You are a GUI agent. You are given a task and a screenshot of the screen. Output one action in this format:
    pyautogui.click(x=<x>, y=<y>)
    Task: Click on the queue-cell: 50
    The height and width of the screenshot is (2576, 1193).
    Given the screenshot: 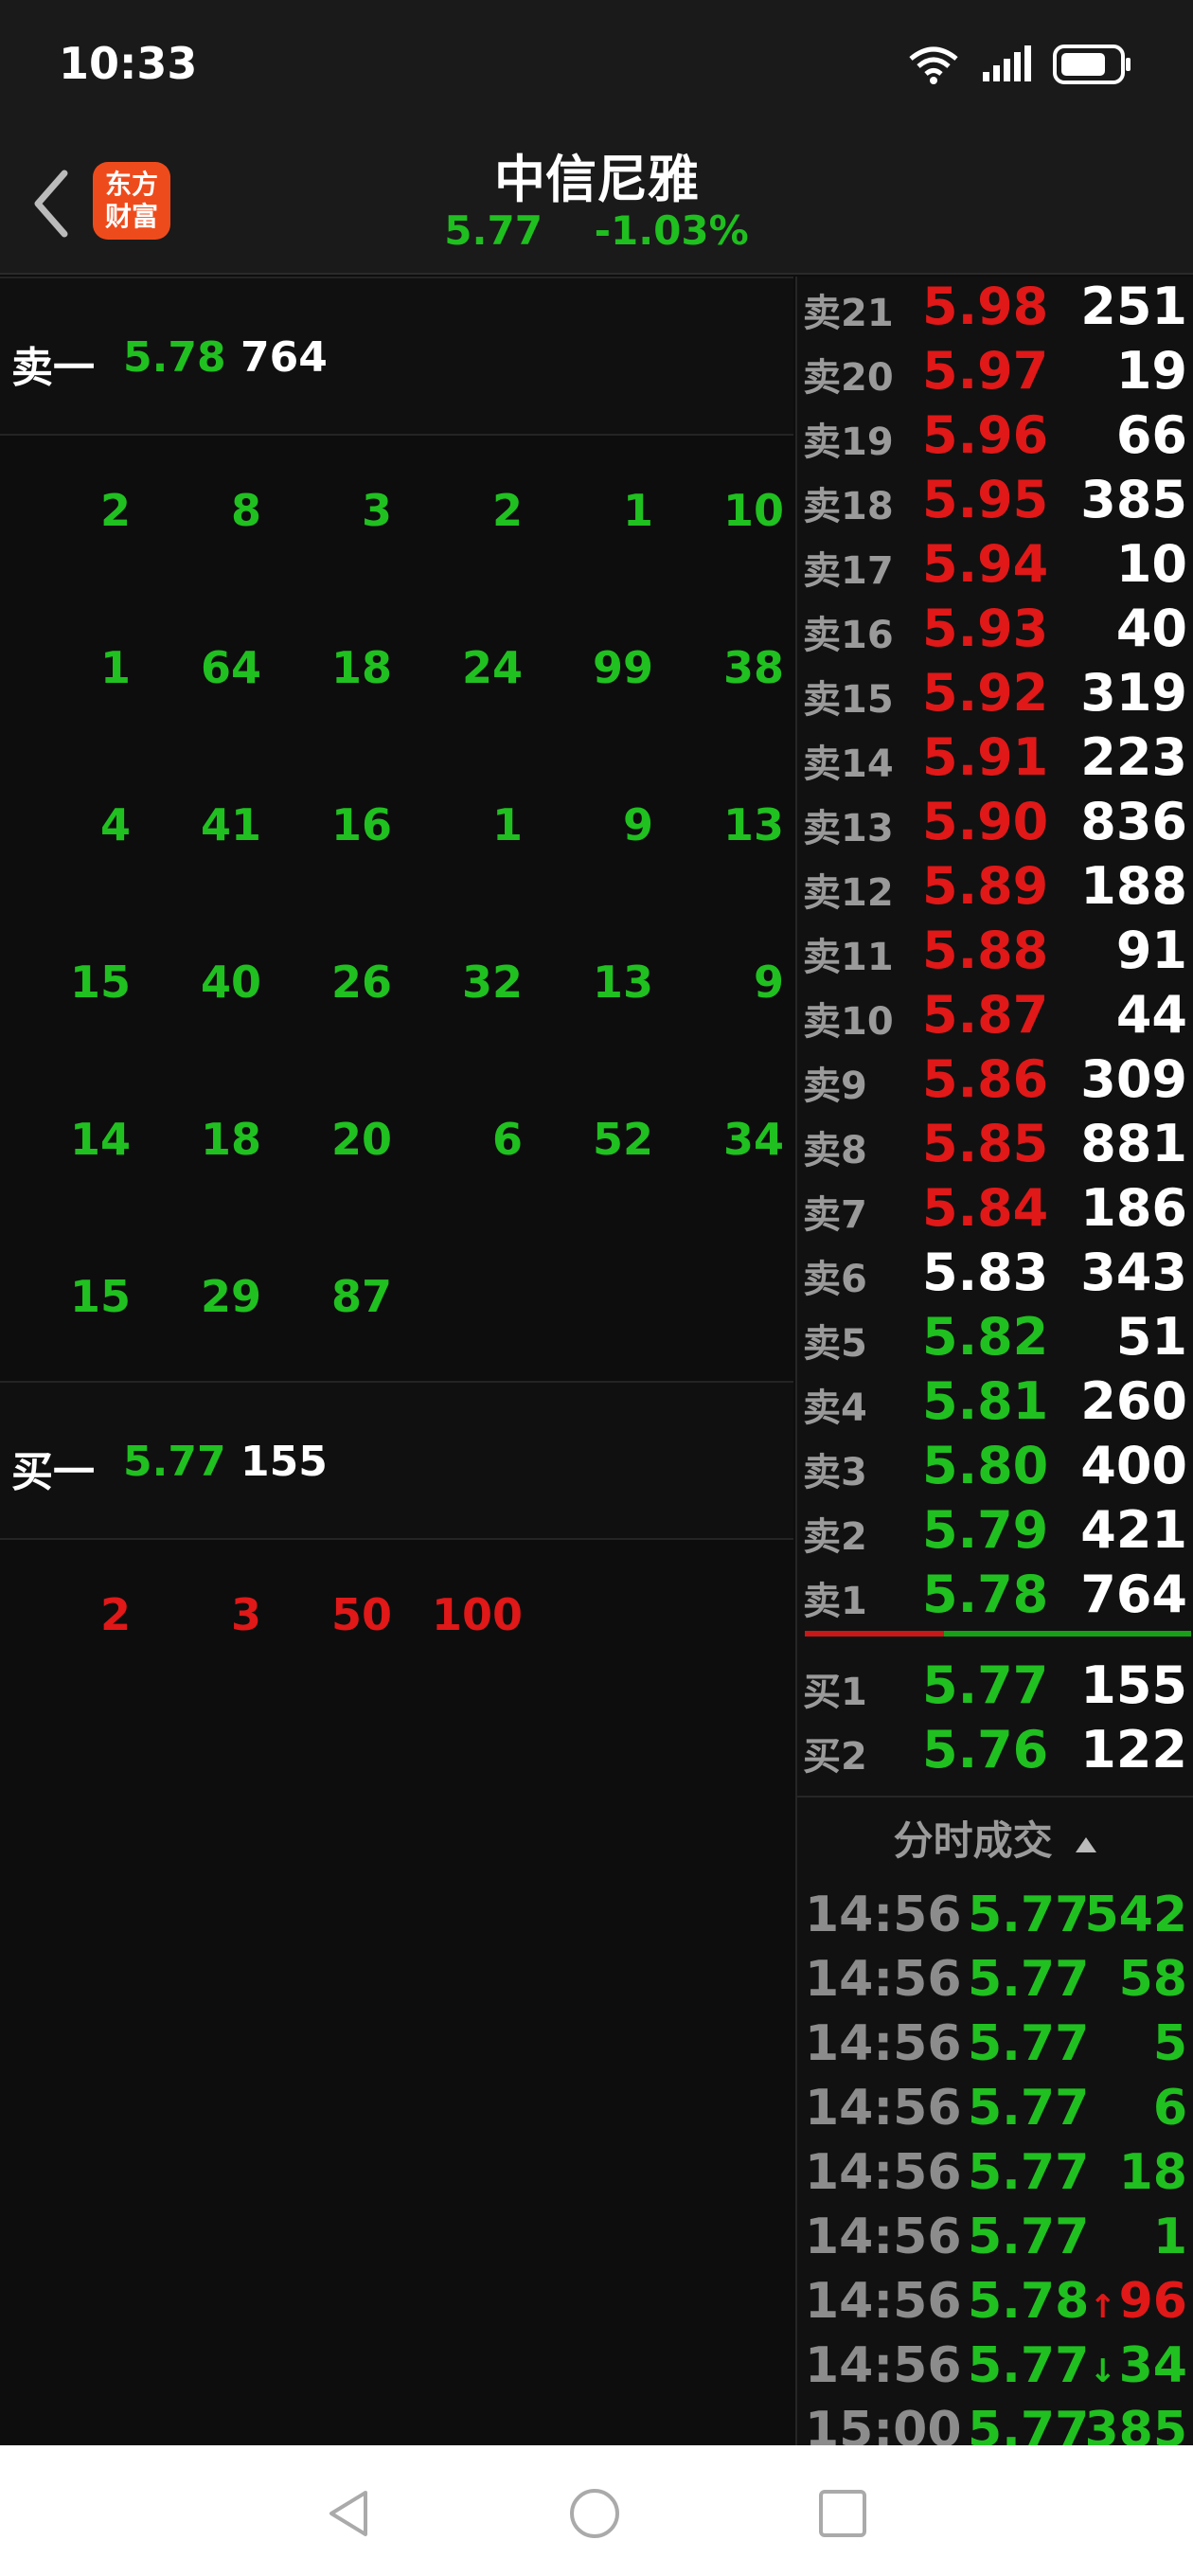 What is the action you would take?
    pyautogui.click(x=361, y=1614)
    